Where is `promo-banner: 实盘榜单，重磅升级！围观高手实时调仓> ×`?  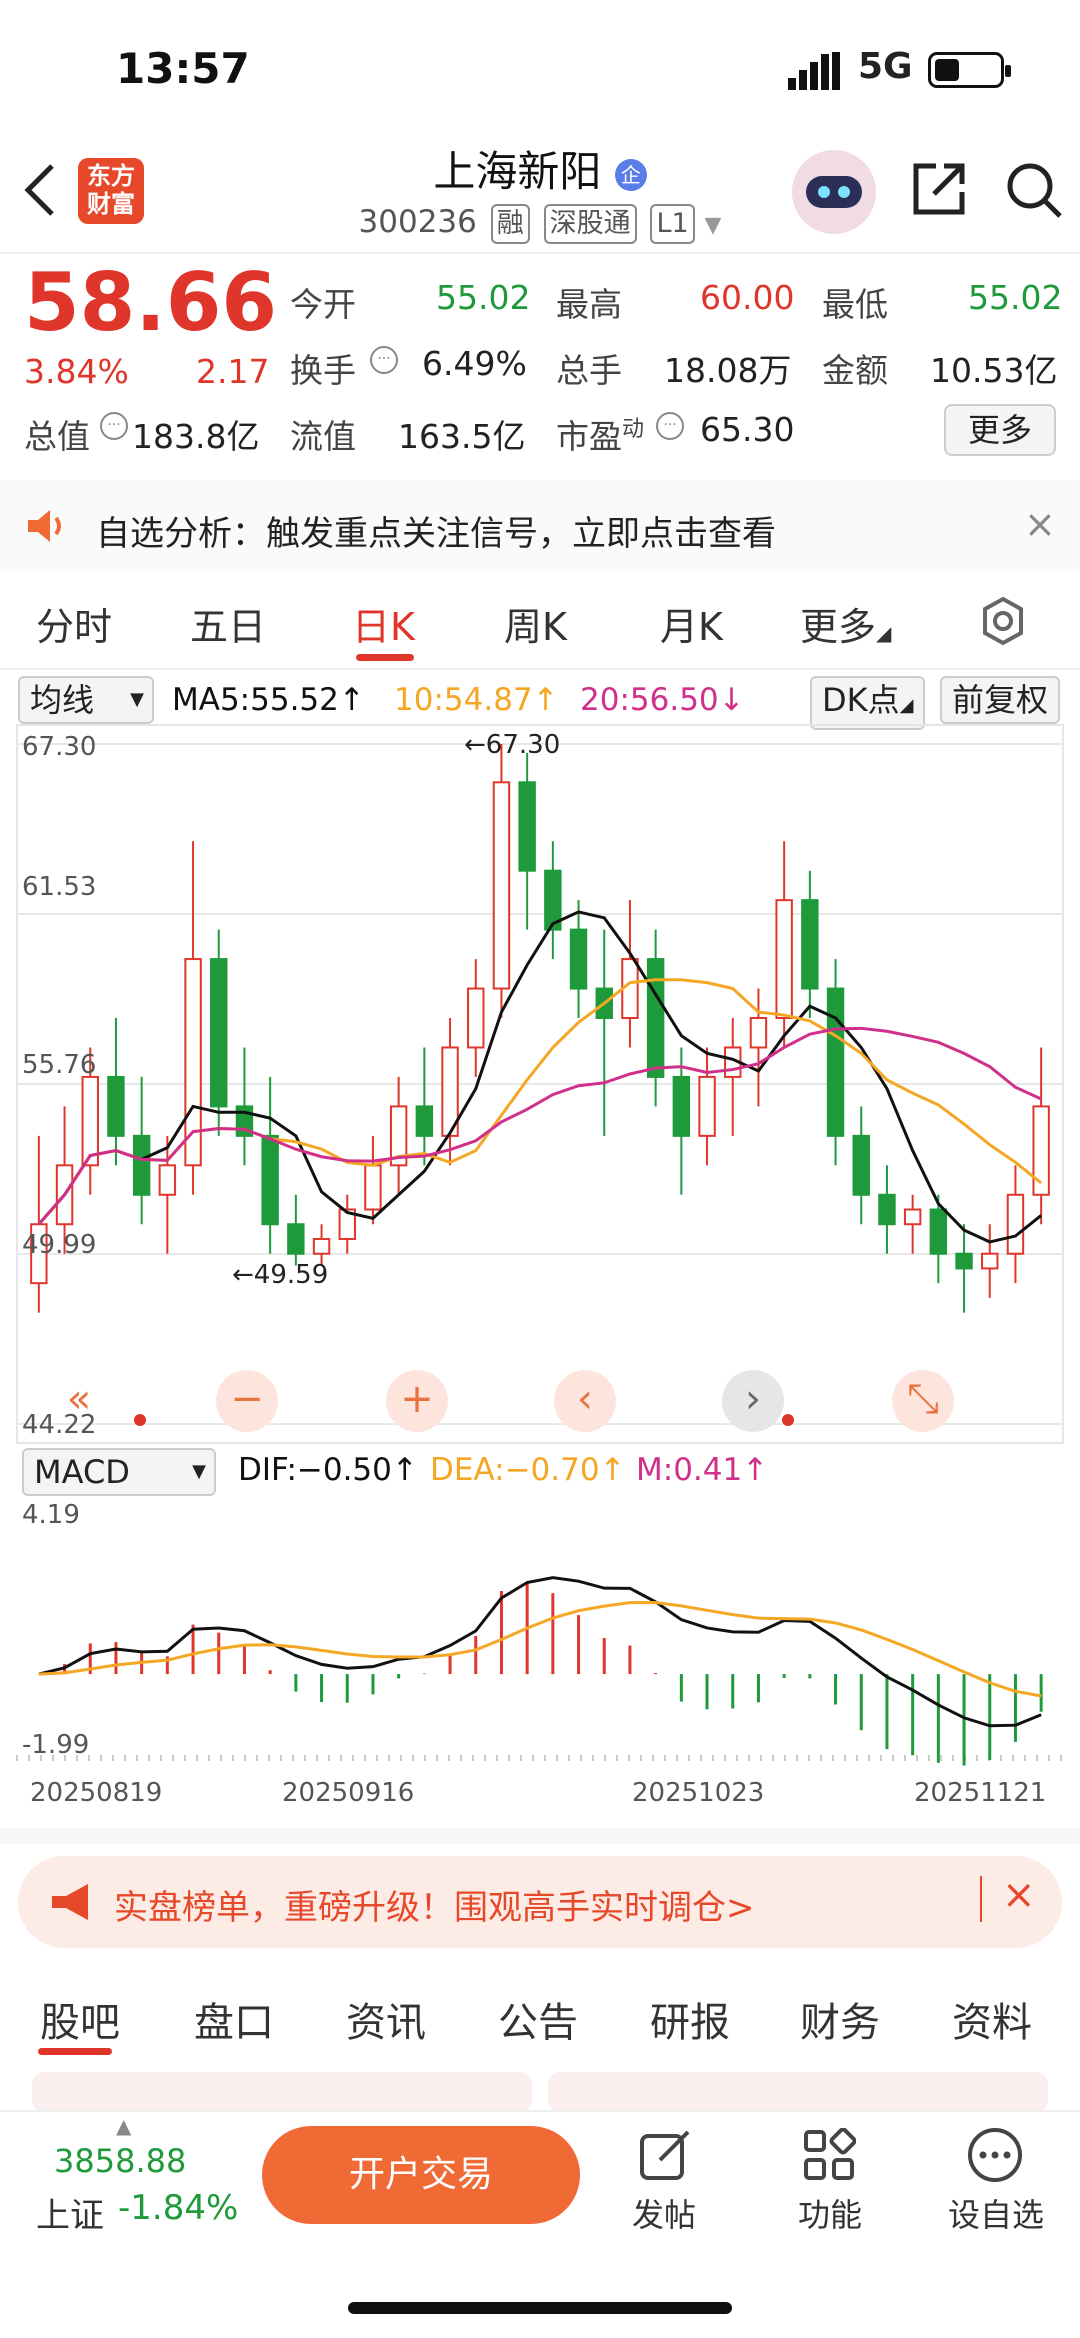
promo-banner: 实盘榜单，重磅升级！围观高手实时调仓> × is located at coordinates (540, 1902).